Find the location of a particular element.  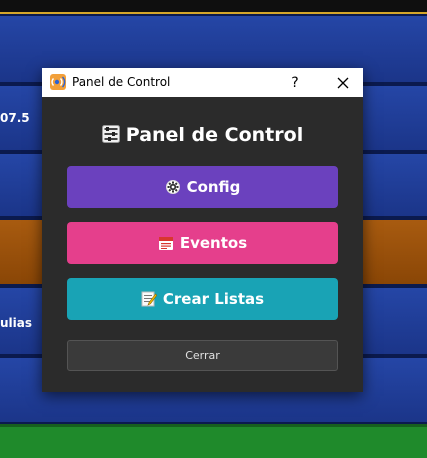

config-button-label: Config is located at coordinates (213, 187).